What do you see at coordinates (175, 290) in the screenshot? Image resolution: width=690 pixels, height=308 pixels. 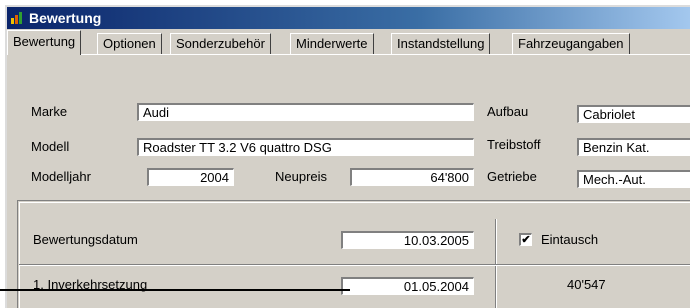 I see `pointer-line` at bounding box center [175, 290].